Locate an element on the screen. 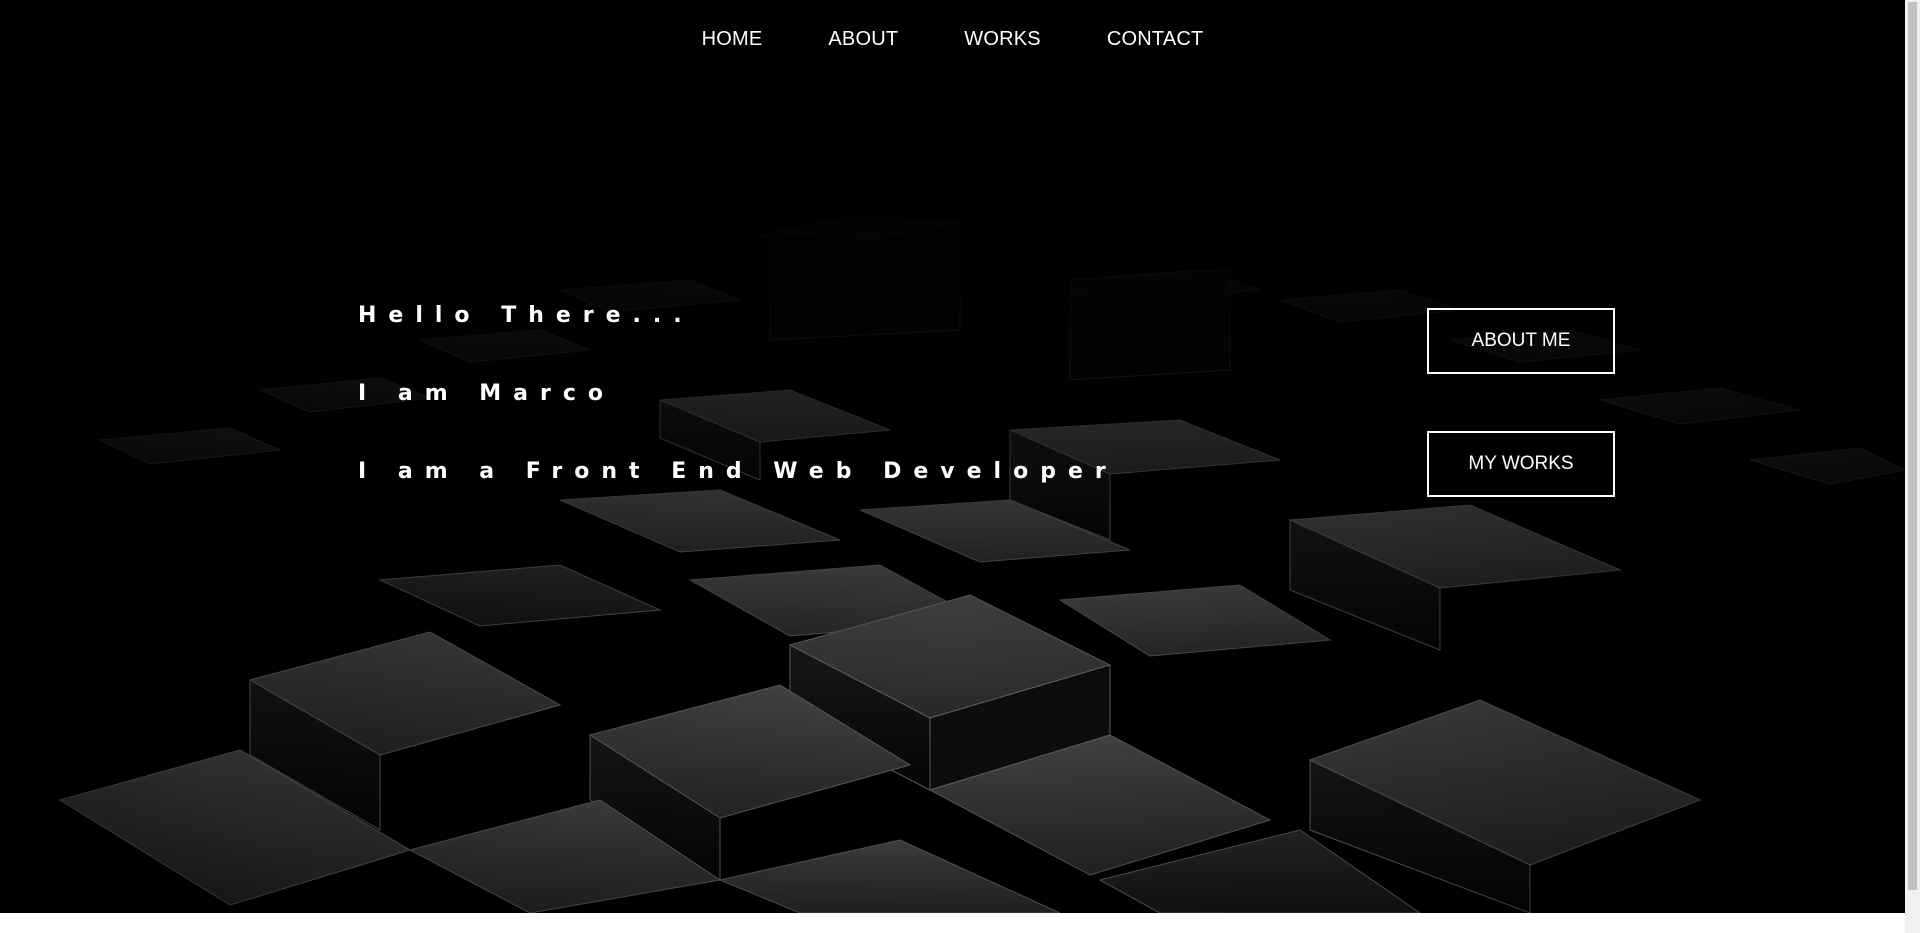  main-nav: HOME ABOUT WORKS CONTACT is located at coordinates (952, 39).